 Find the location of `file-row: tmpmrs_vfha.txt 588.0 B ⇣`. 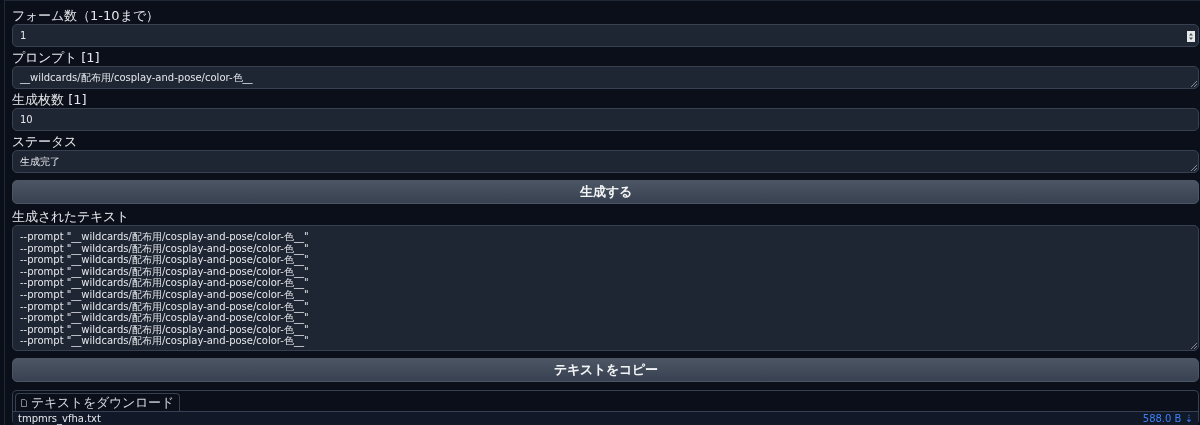

file-row: tmpmrs_vfha.txt 588.0 B ⇣ is located at coordinates (605, 418).